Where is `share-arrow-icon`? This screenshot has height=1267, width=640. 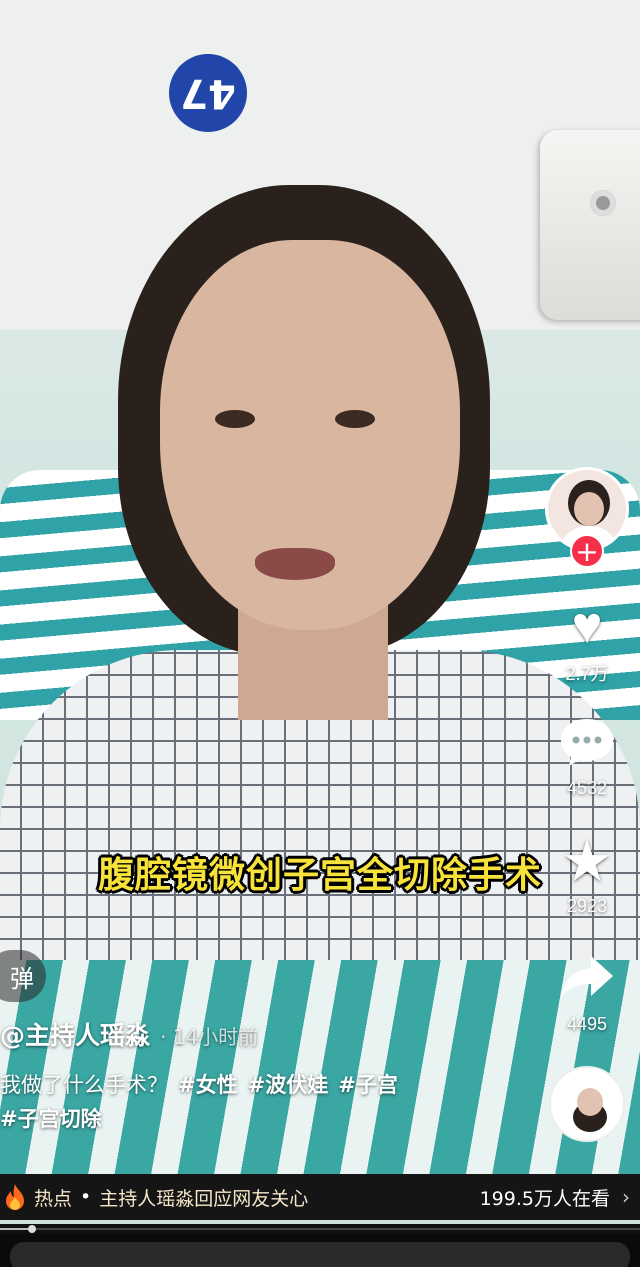 share-arrow-icon is located at coordinates (587, 980).